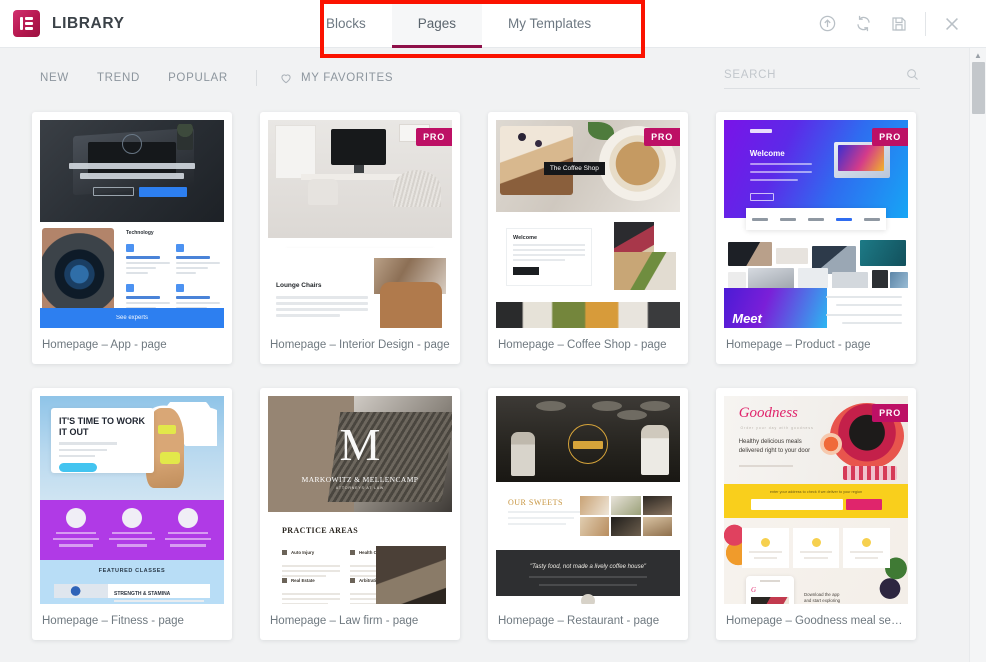 Image resolution: width=986 pixels, height=662 pixels. I want to click on library-header: LIBRARY Blocks Pages My Templates, so click(493, 24).